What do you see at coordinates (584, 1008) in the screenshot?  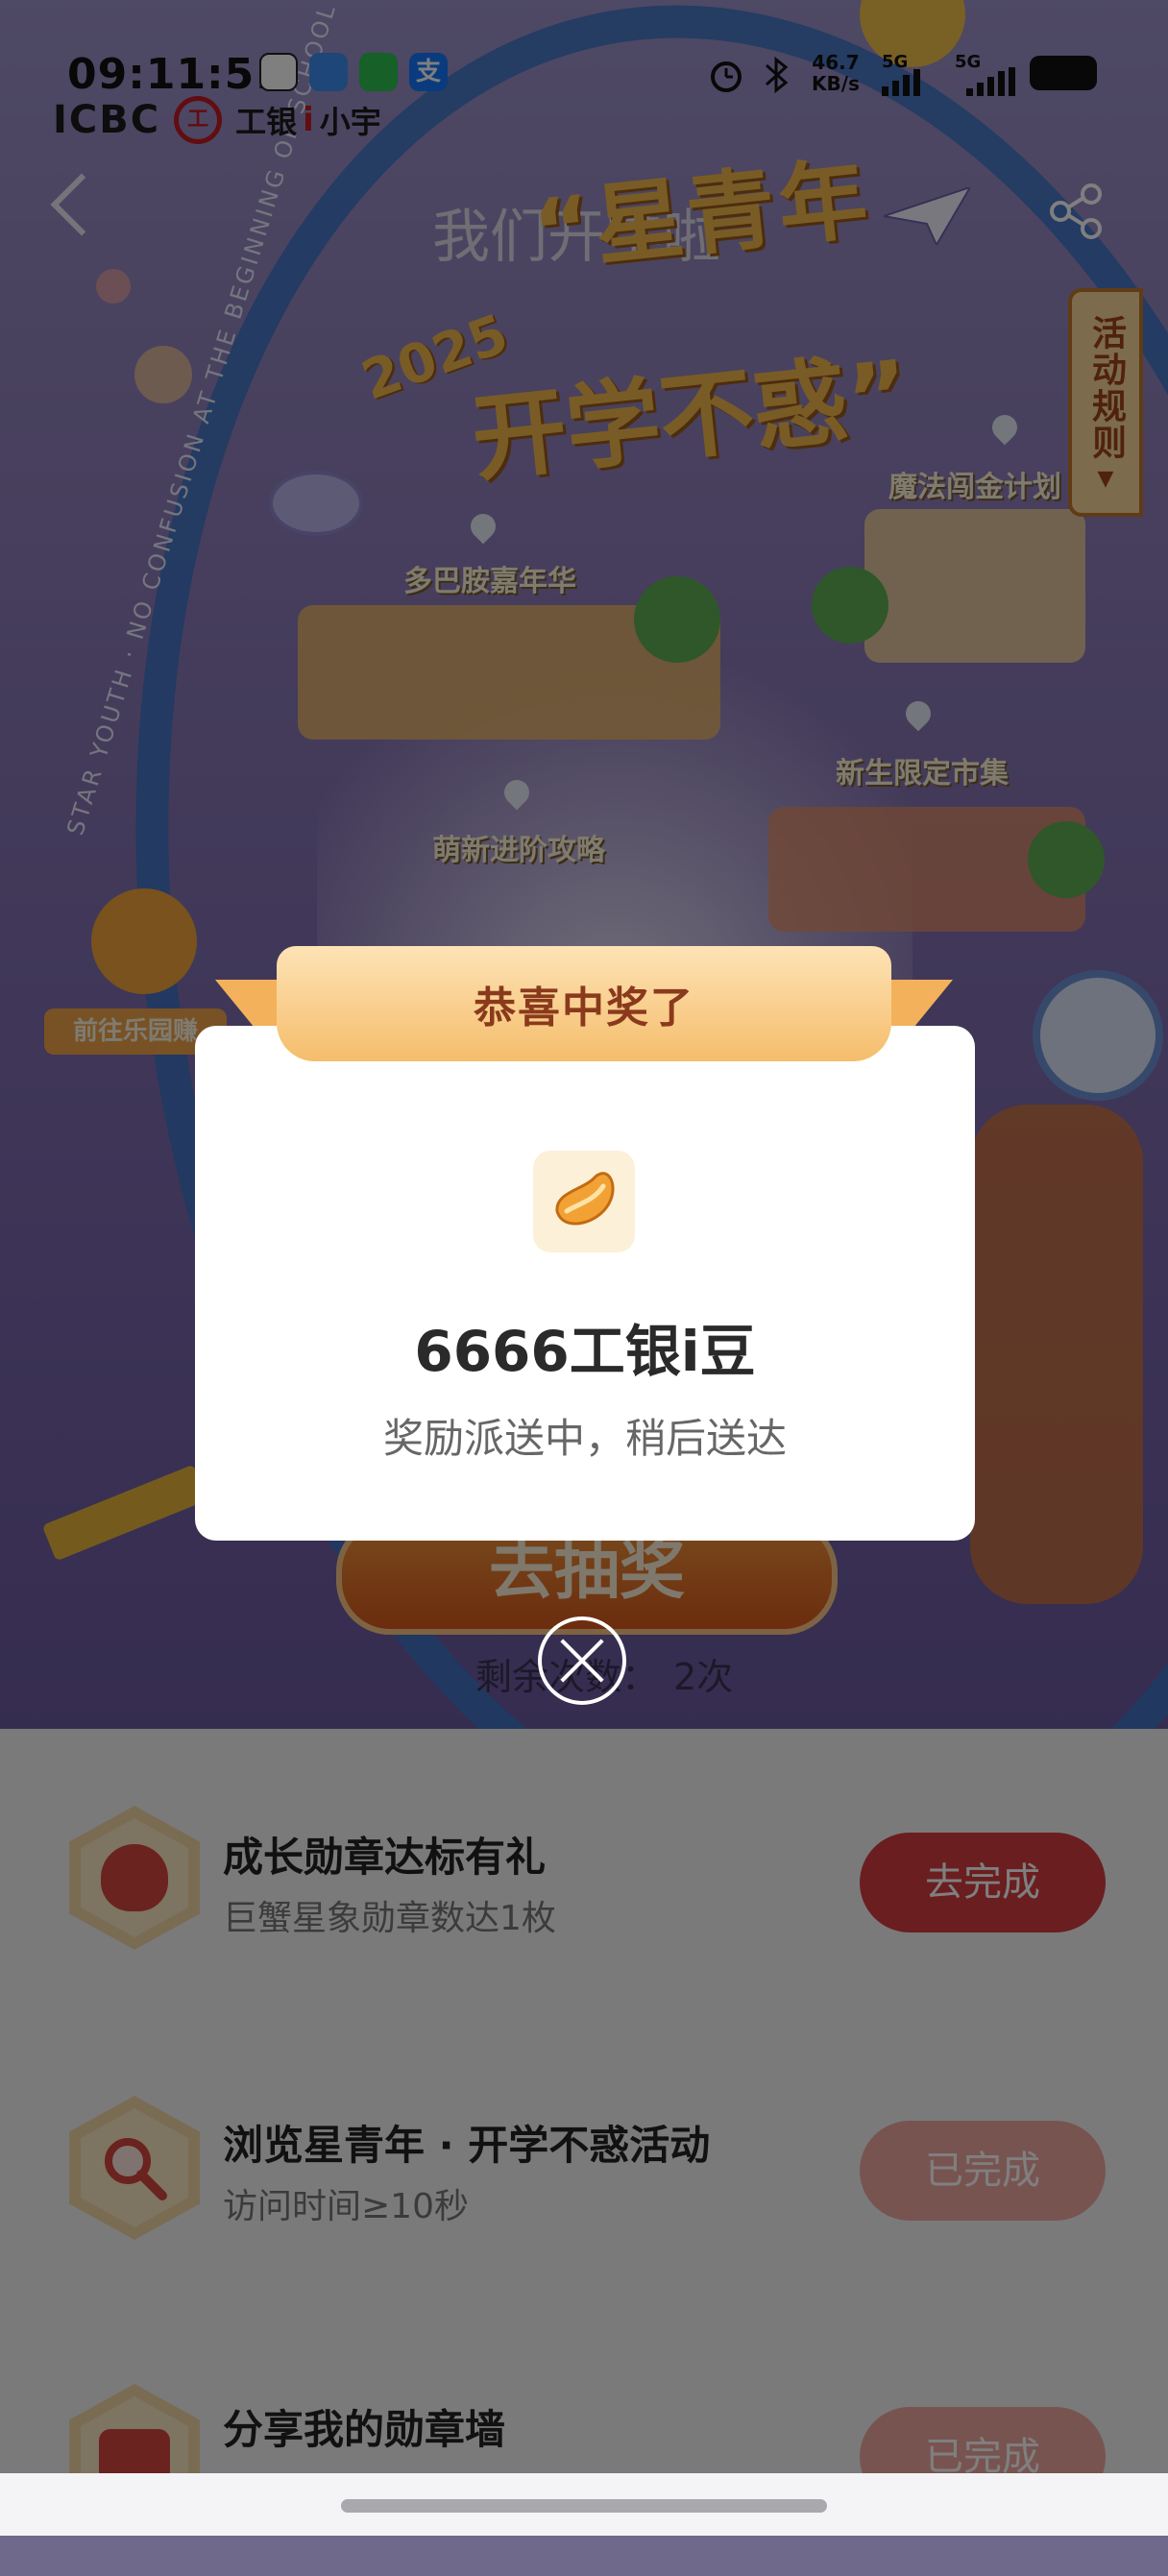 I see `prize-ribbon-title: 恭喜中奖了` at bounding box center [584, 1008].